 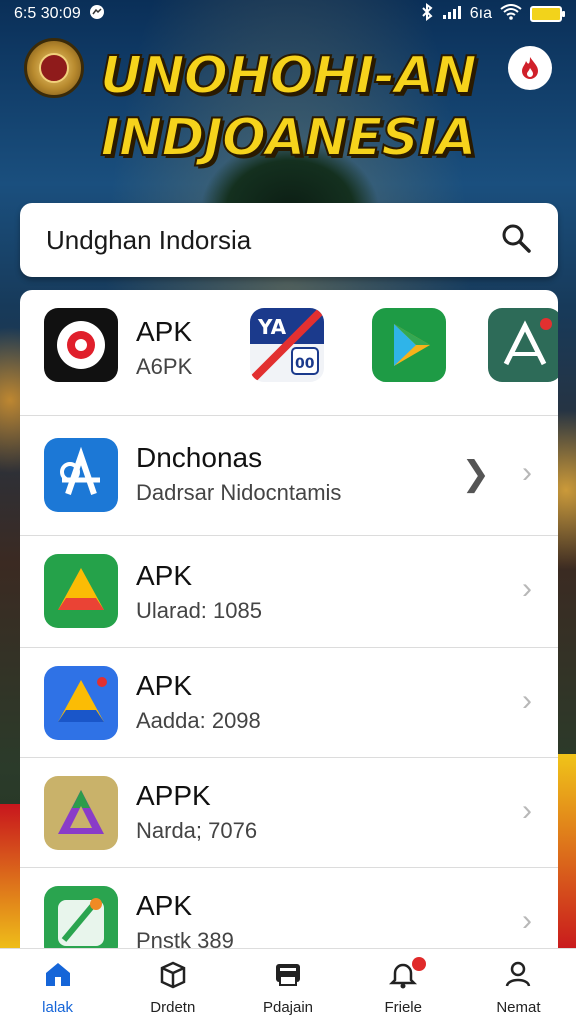 I want to click on list-item-subtitle: Ularad: 1085, so click(x=199, y=610).